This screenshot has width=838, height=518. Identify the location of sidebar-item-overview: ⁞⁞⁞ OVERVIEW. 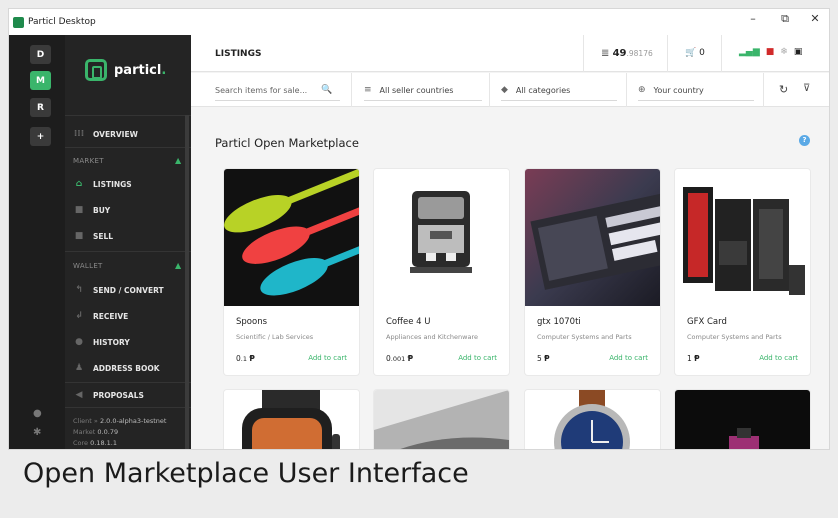
(132, 134).